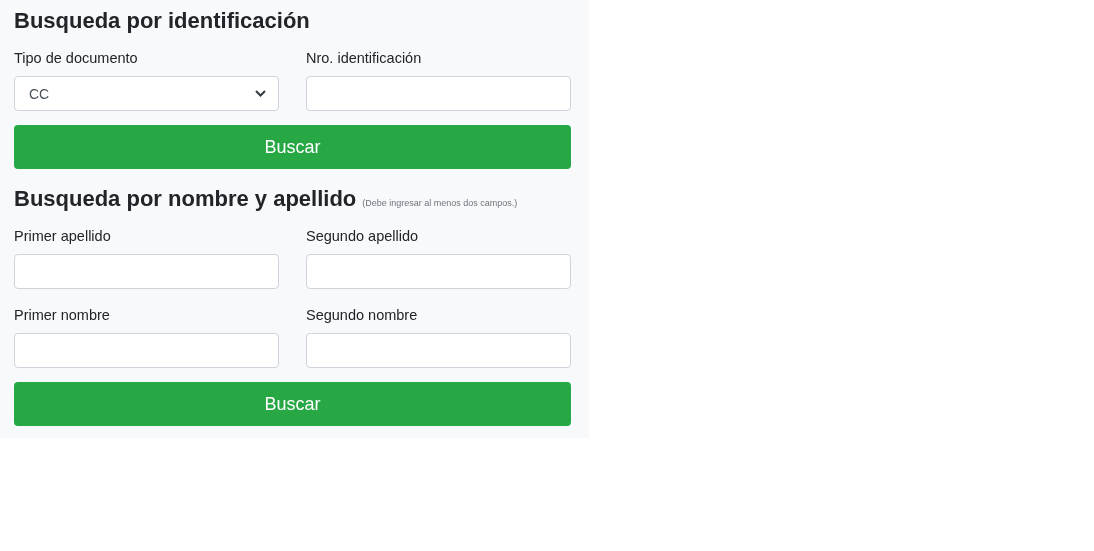 This screenshot has height=551, width=1094. What do you see at coordinates (185, 198) in the screenshot?
I see `section-title: Busqueda por nombre y apellido` at bounding box center [185, 198].